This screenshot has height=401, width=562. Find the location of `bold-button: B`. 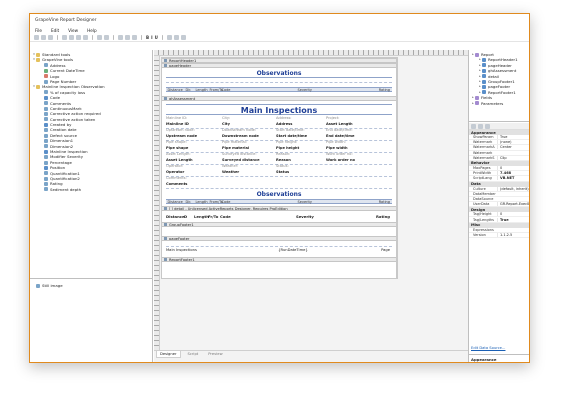

bold-button: B is located at coordinates (147, 37).